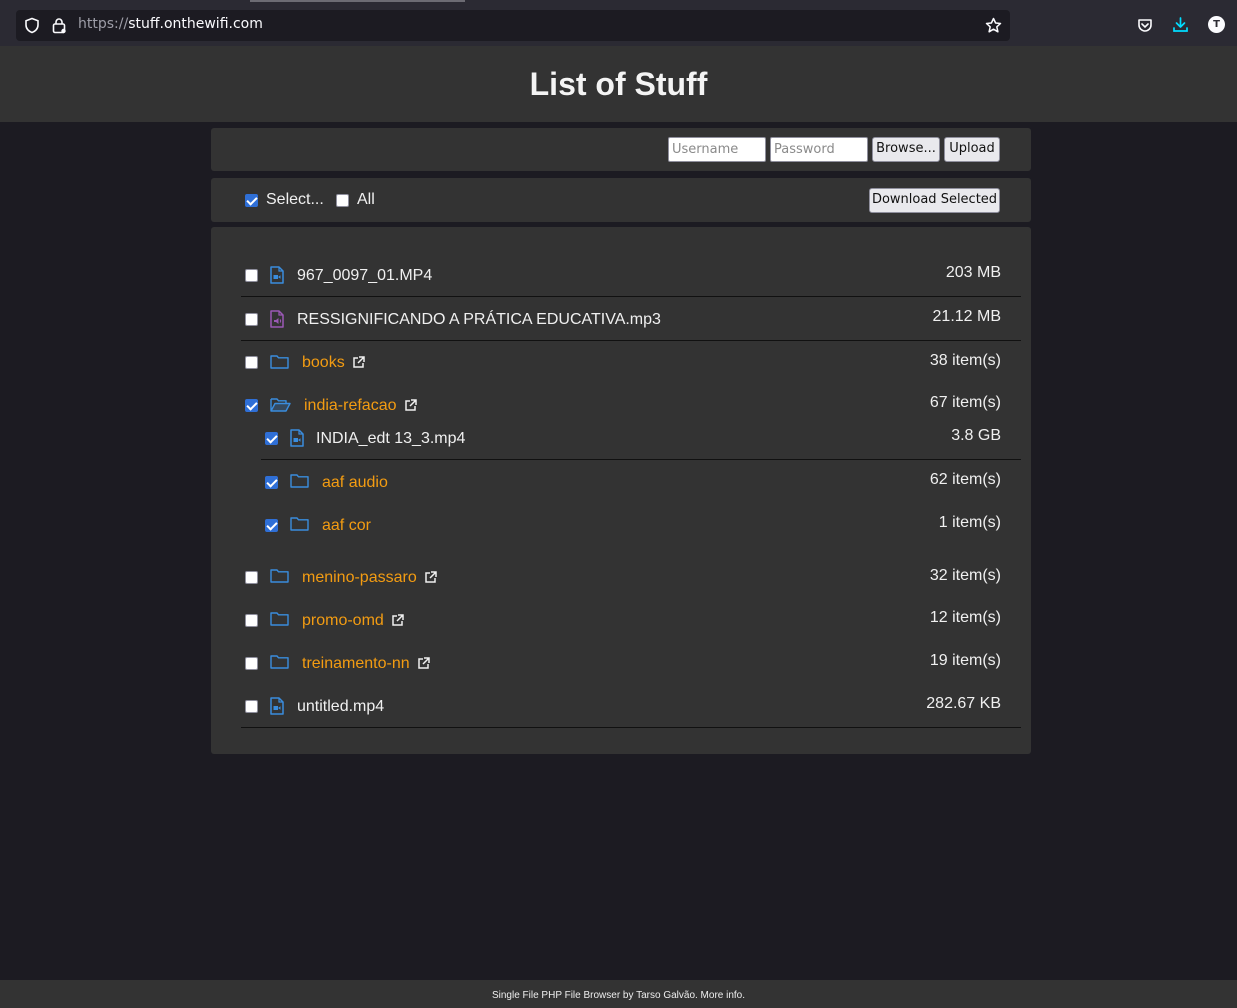 The width and height of the screenshot is (1237, 1008). What do you see at coordinates (1180, 27) in the screenshot?
I see `downloads-icon` at bounding box center [1180, 27].